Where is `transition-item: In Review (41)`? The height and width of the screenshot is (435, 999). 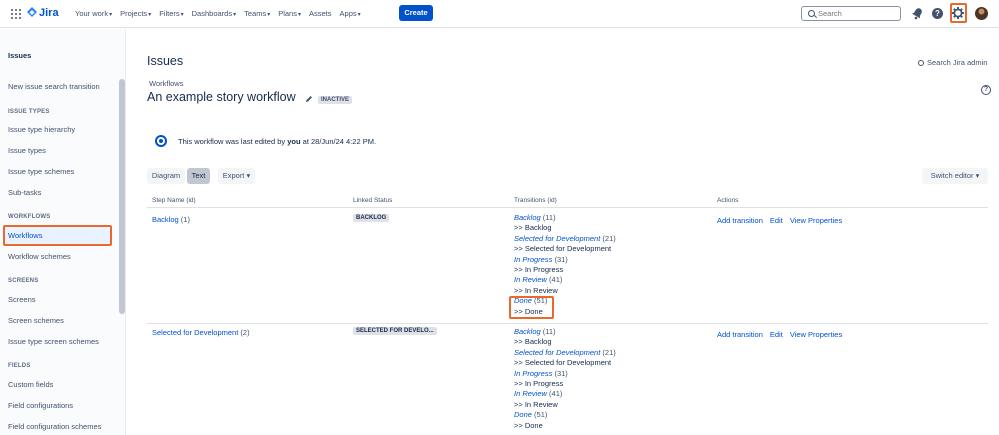 transition-item: In Review (41) is located at coordinates (565, 394).